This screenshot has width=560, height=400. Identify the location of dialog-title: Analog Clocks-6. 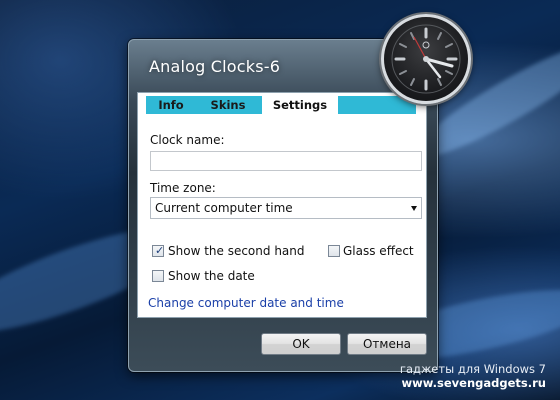
(215, 66).